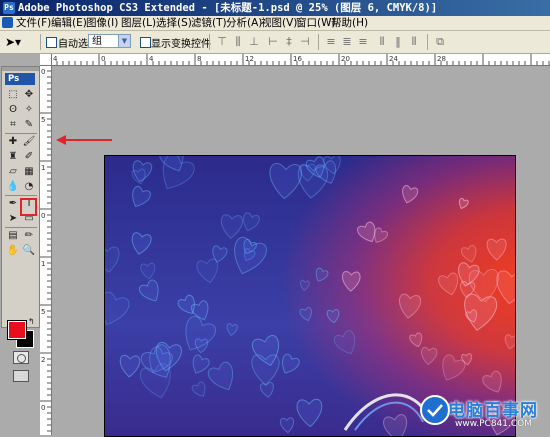 This screenshot has height=437, width=550. Describe the element at coordinates (46, 60) in the screenshot. I see `ruler-origin` at that location.